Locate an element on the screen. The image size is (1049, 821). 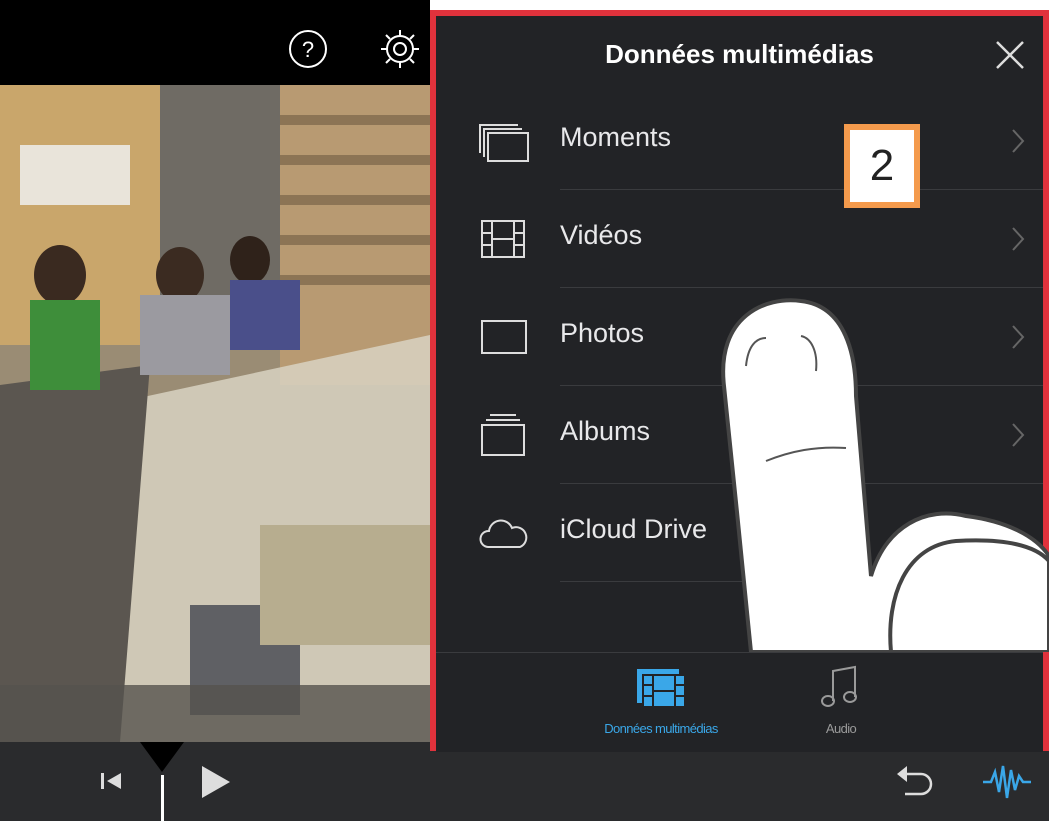
source-tab-bar: Données multimédias Audio is located at coordinates (739, 702).